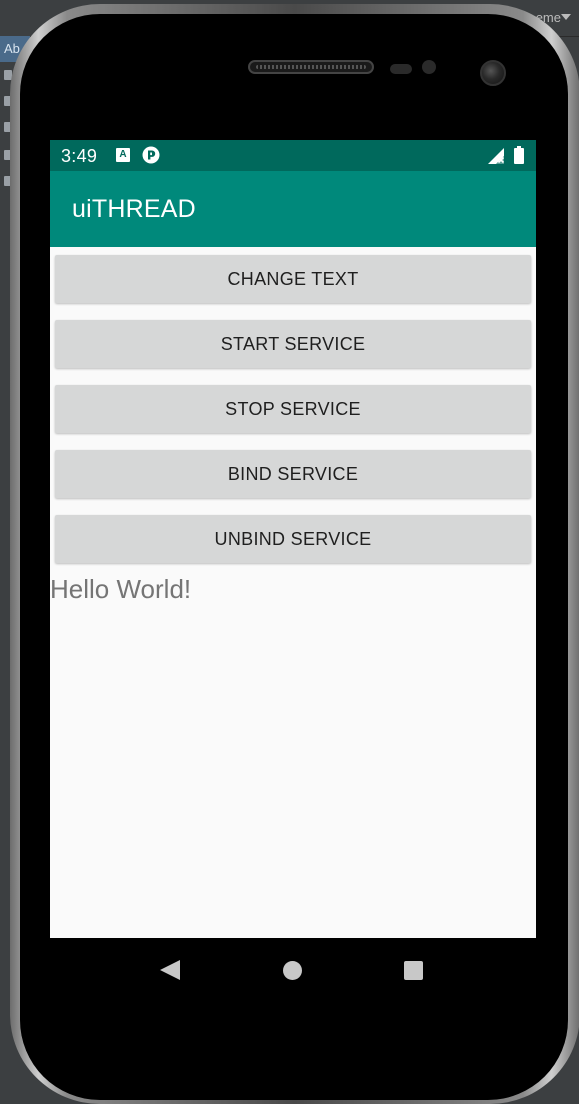 The width and height of the screenshot is (579, 1104). I want to click on status-bar: 3:49 A, so click(293, 155).